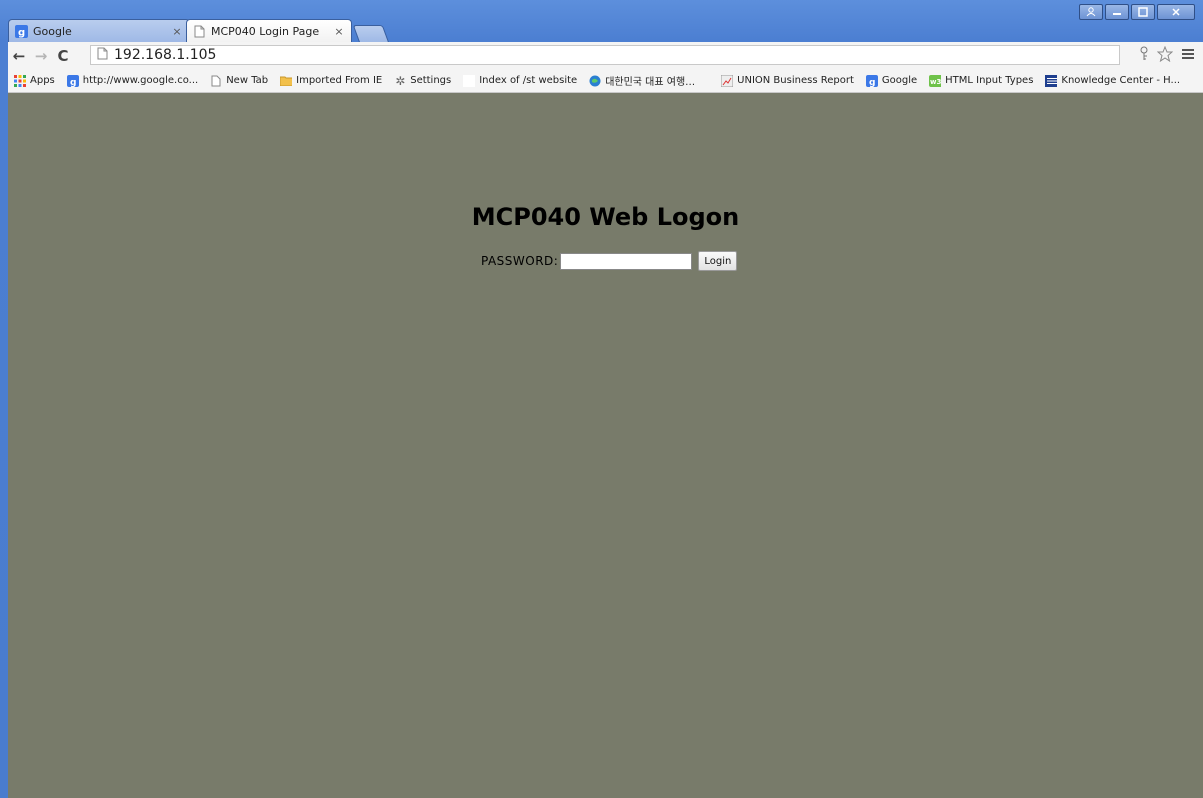 This screenshot has width=1203, height=798. Describe the element at coordinates (265, 31) in the screenshot. I see `tab-title: MCP040 Login Page` at that location.